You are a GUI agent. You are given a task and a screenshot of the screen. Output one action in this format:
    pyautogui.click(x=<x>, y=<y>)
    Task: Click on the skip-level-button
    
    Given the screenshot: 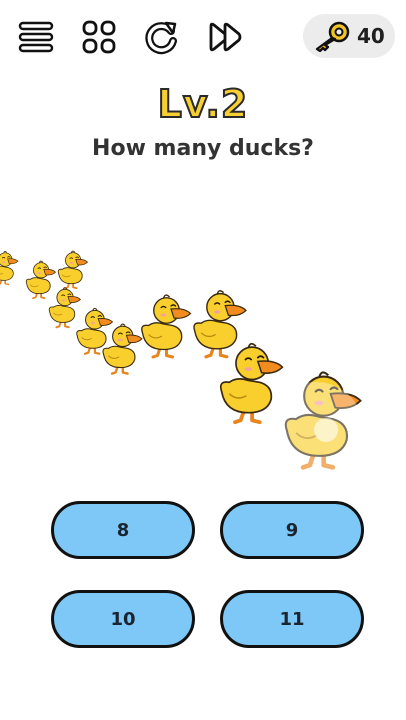 What is the action you would take?
    pyautogui.click(x=226, y=37)
    